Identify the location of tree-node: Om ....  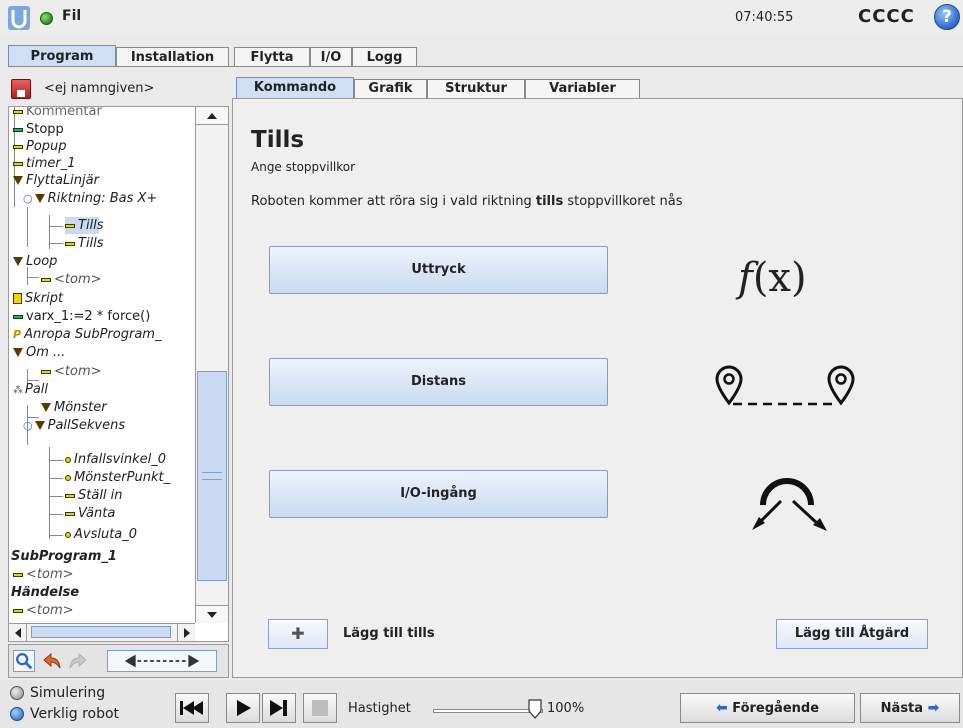
(39, 352).